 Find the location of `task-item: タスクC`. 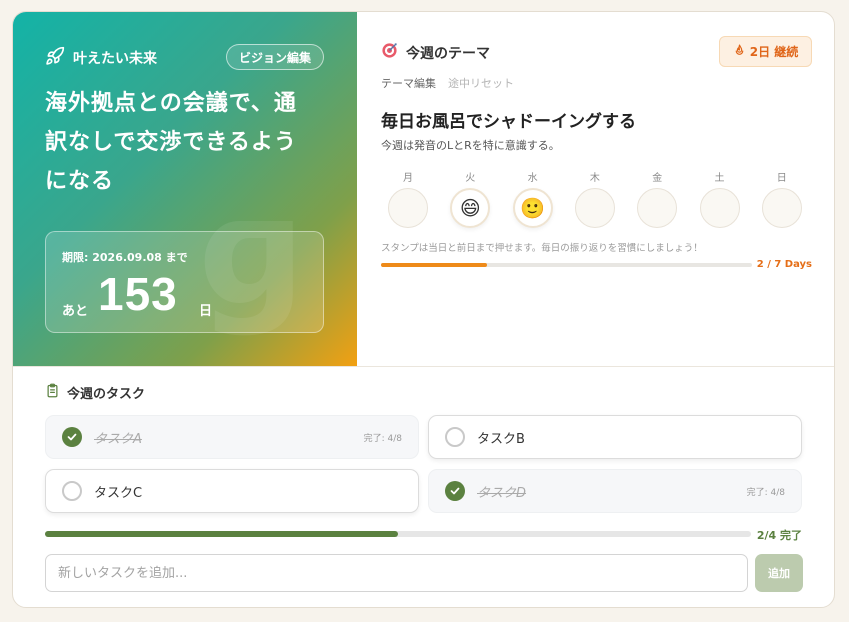

task-item: タスクC is located at coordinates (232, 491).